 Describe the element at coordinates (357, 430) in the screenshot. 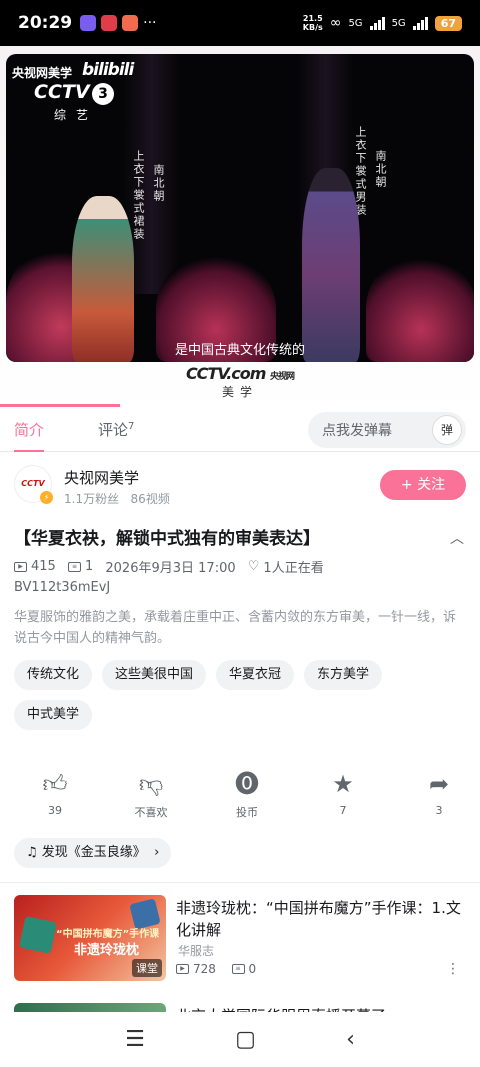

I see `danmu-placeholder: 点我发弹幕` at that location.